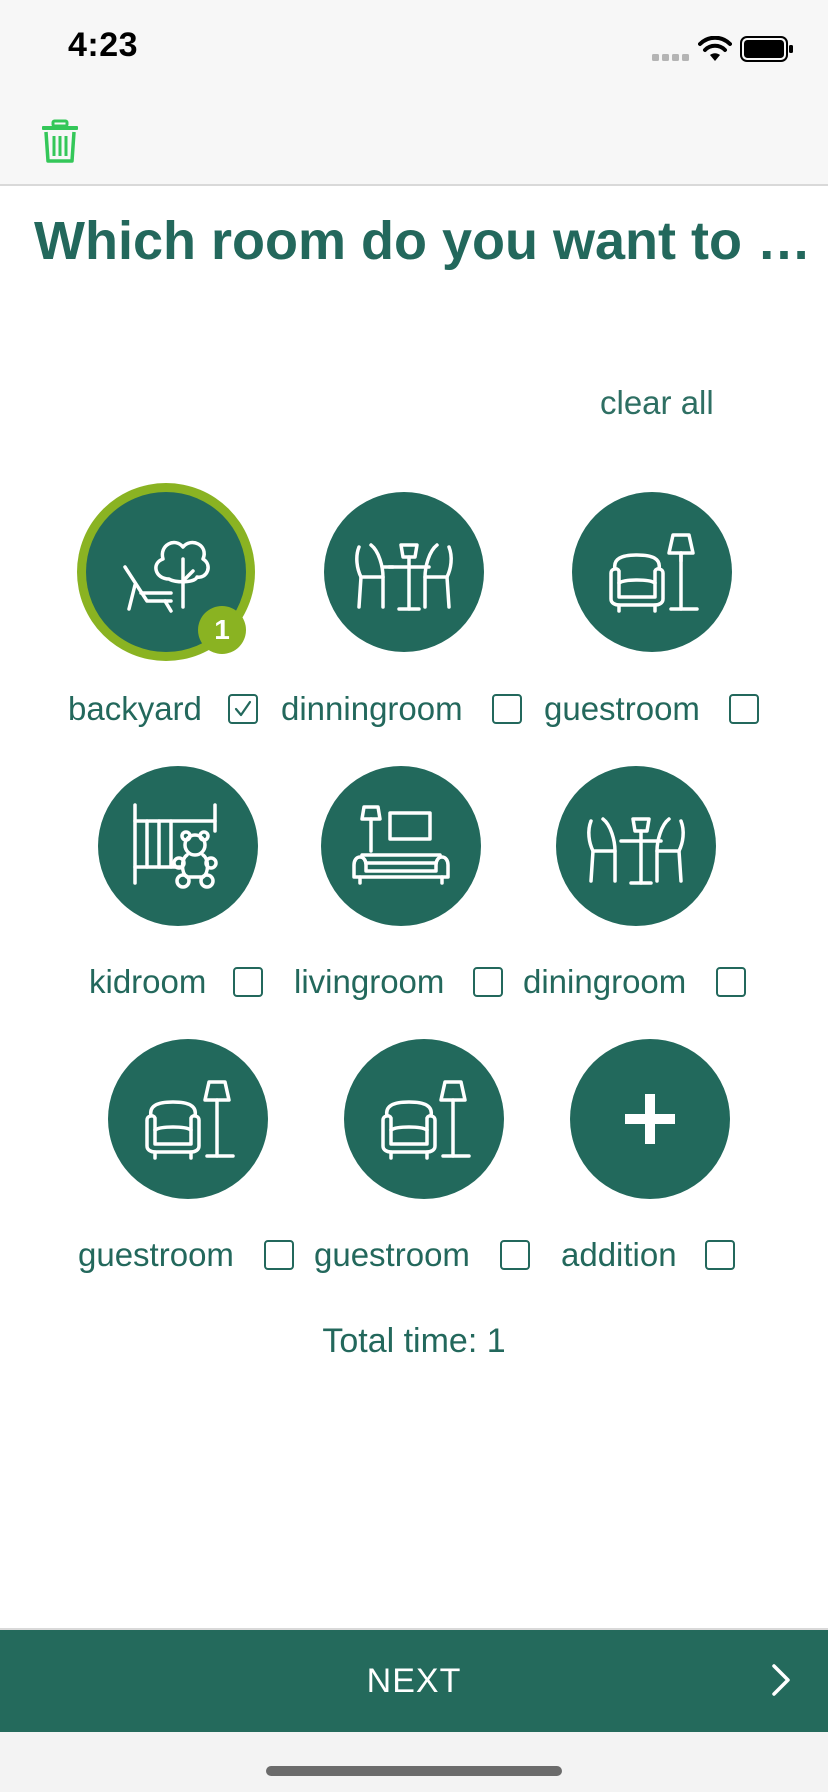  What do you see at coordinates (135, 708) in the screenshot?
I see `room-label: backyard` at bounding box center [135, 708].